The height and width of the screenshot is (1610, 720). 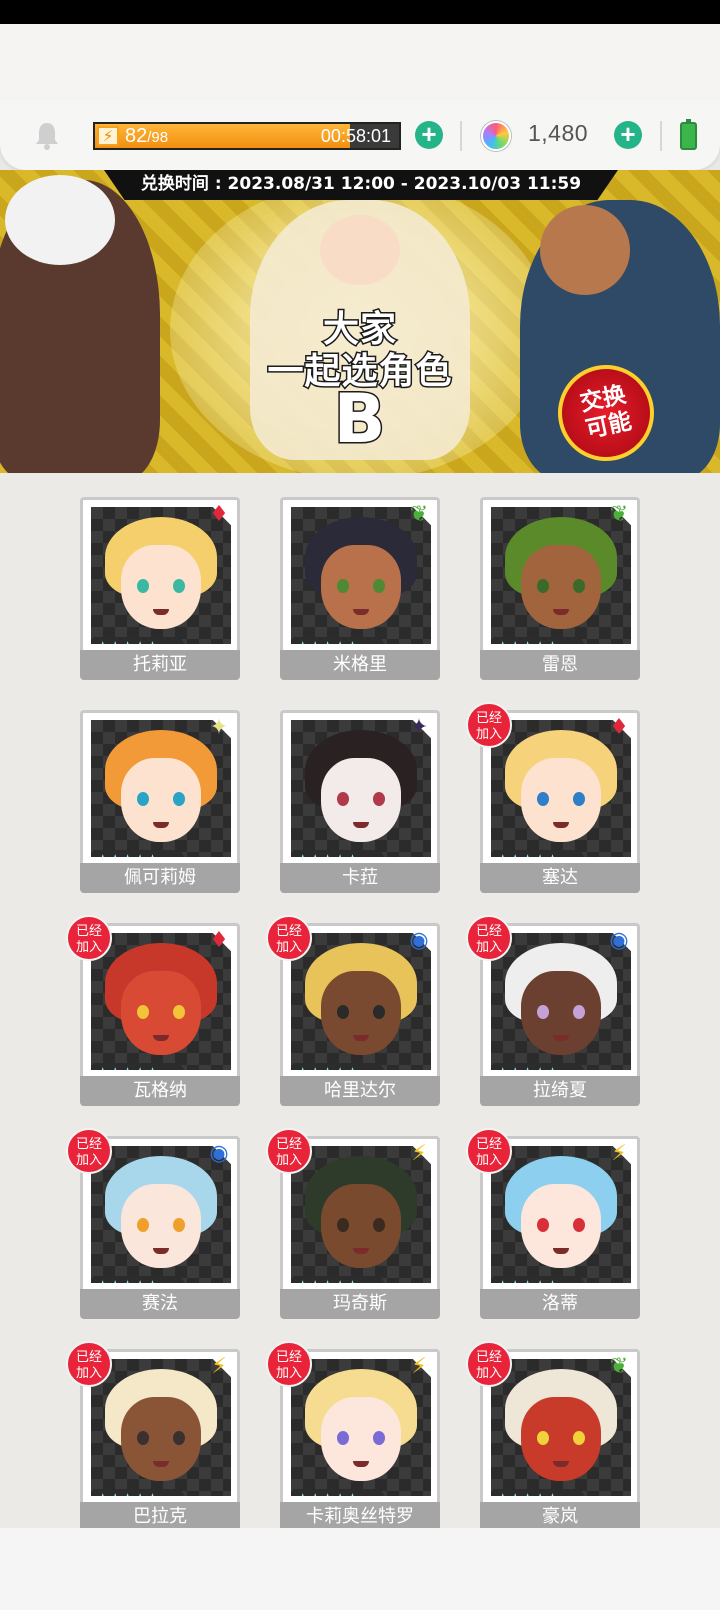 I want to click on card-frame: ★★★★★ ♦, so click(x=160, y=578).